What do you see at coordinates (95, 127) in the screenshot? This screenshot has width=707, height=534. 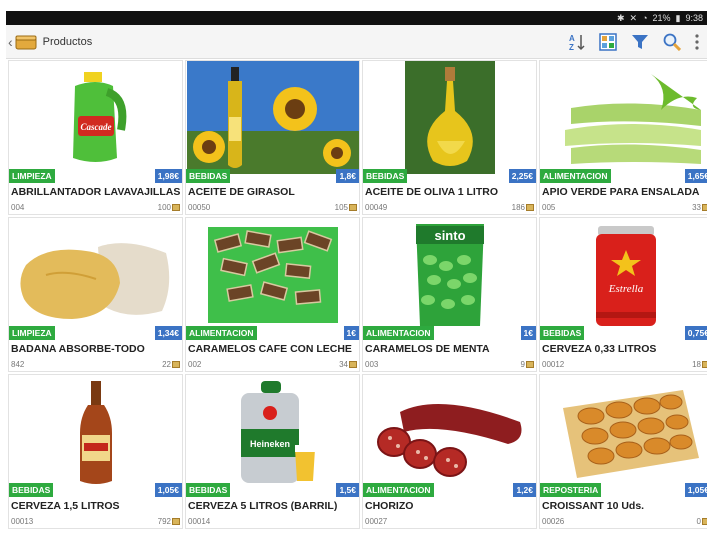 I see `svg-text: Cascade` at bounding box center [95, 127].